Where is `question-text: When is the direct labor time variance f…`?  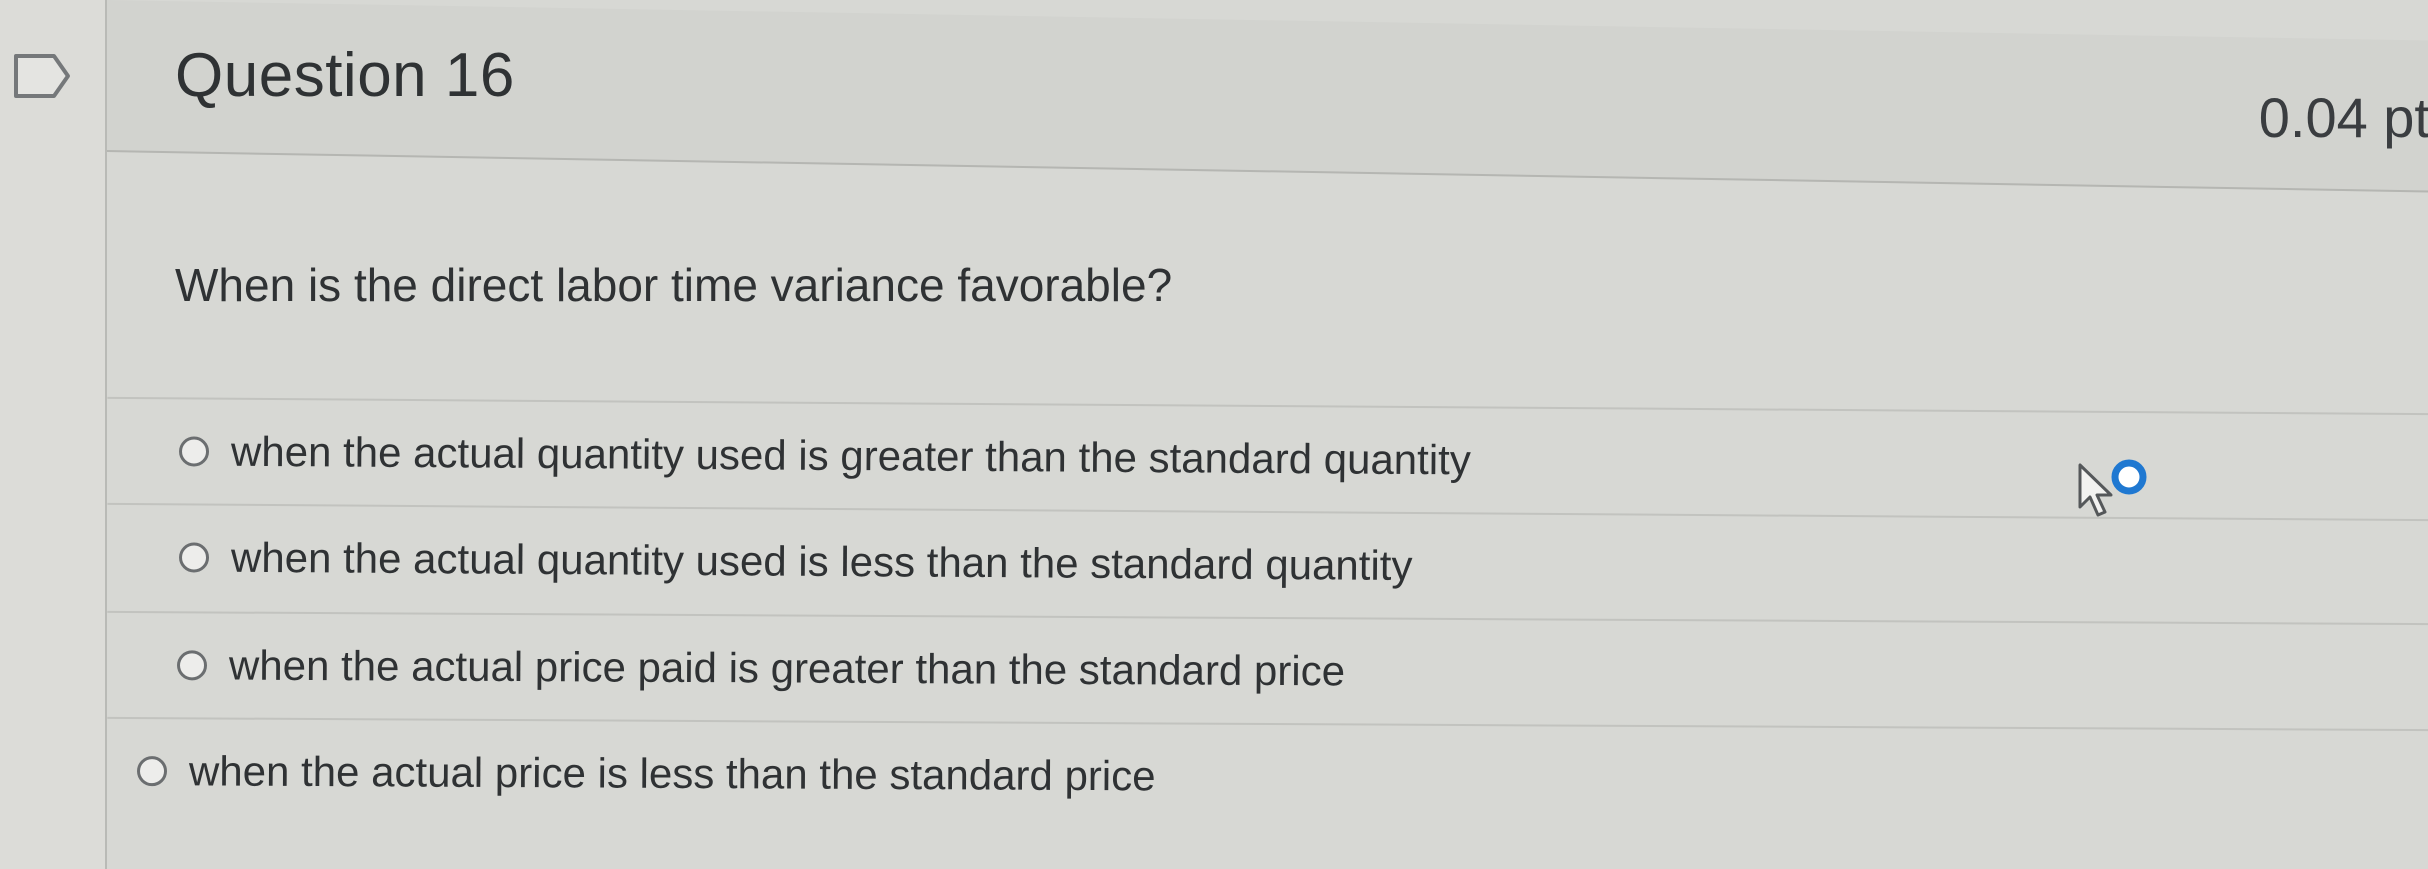
question-text: When is the direct labor time variance f… is located at coordinates (674, 285).